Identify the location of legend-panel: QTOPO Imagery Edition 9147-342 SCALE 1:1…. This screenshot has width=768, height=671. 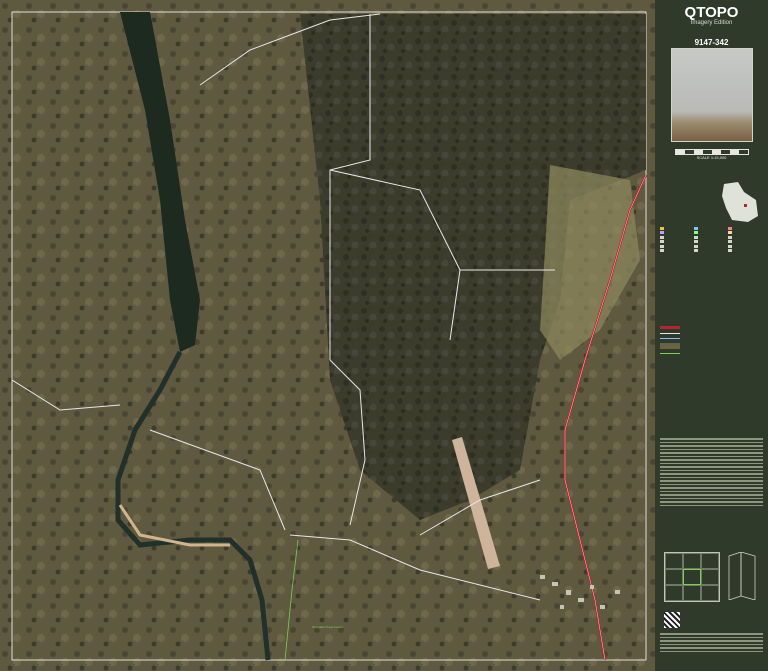
(711, 335).